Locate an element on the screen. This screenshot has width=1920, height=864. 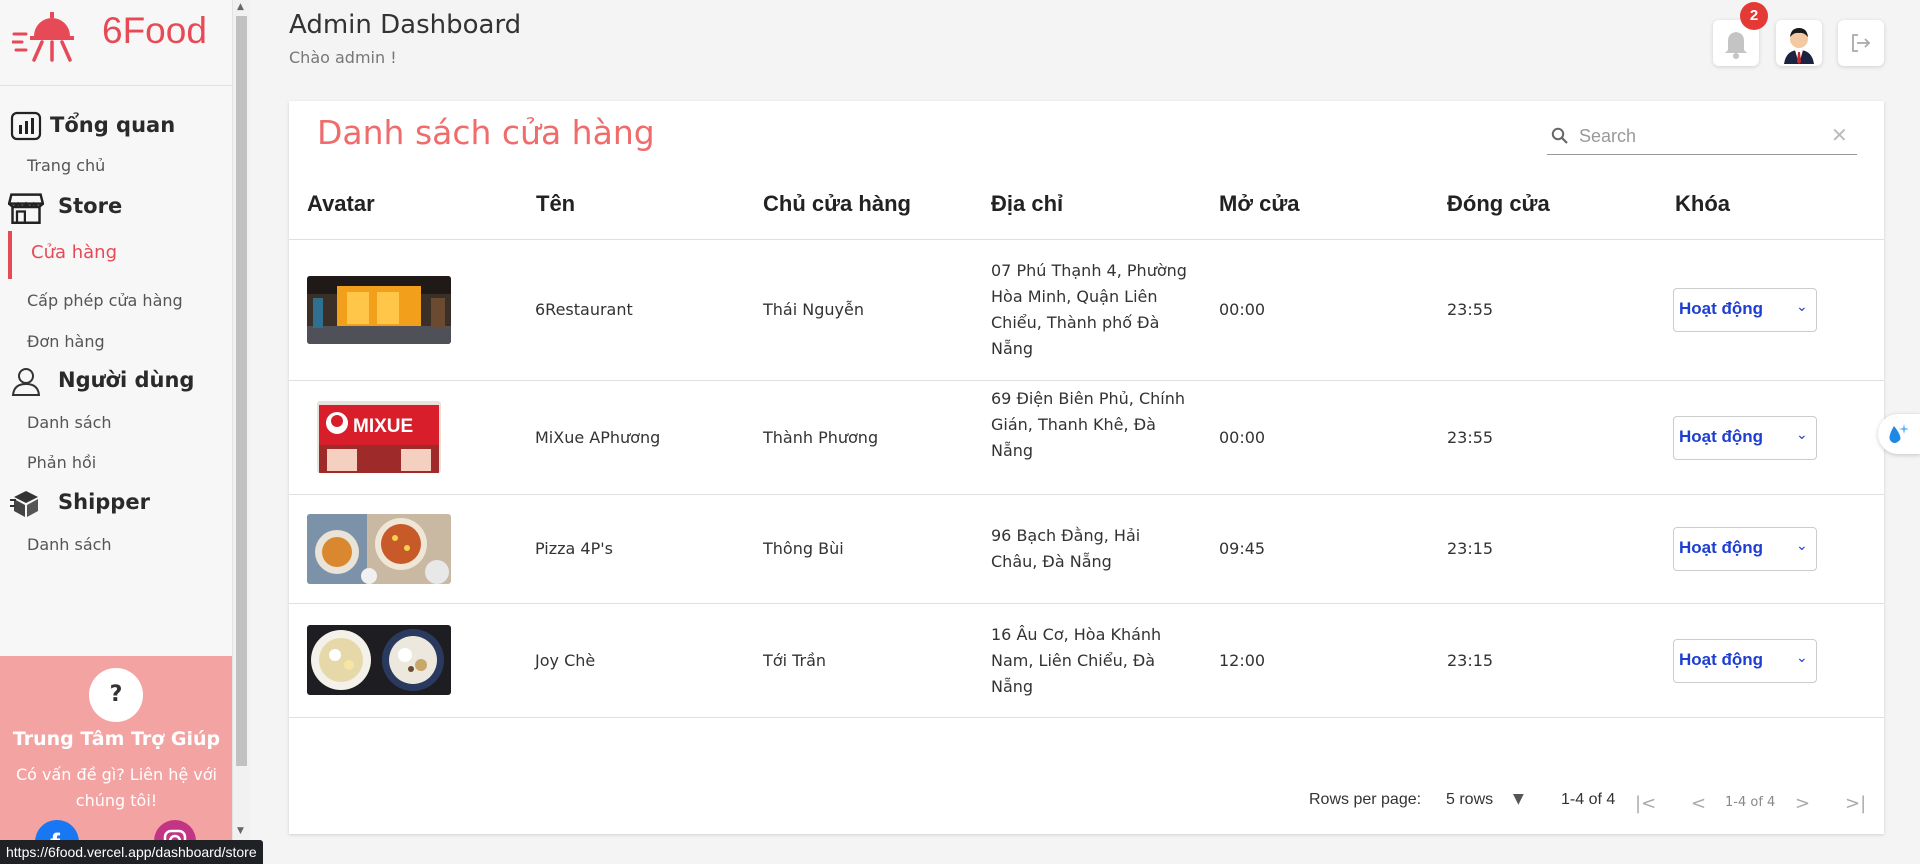
search-box: ✕ is located at coordinates (1702, 136).